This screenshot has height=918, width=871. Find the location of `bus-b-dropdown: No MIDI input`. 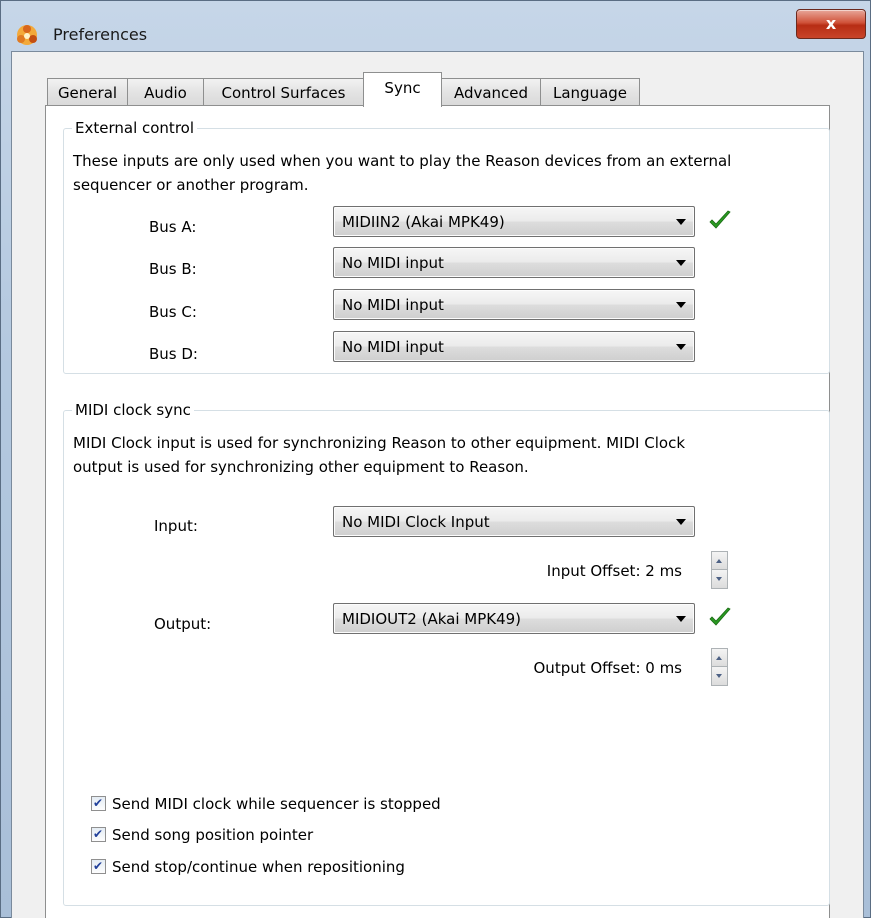

bus-b-dropdown: No MIDI input is located at coordinates (514, 262).